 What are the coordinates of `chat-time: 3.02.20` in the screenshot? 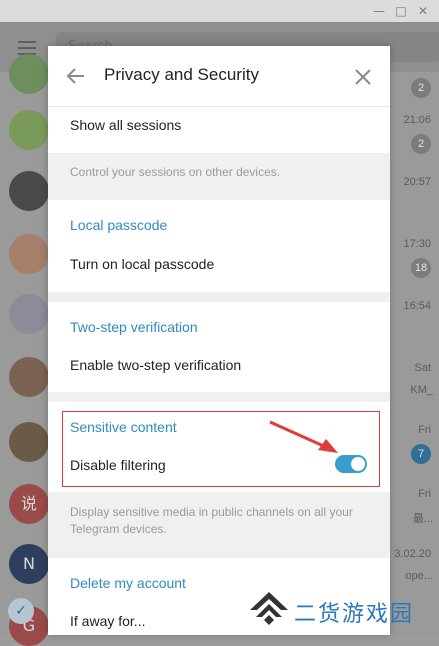 It's located at (412, 554).